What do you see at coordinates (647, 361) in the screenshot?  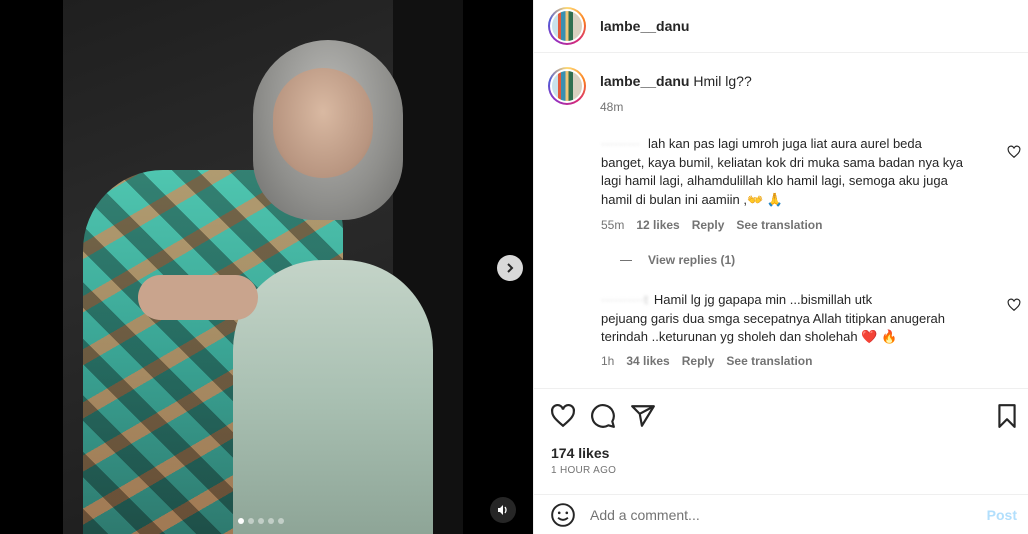 I see `comment-likes: 34 likes` at bounding box center [647, 361].